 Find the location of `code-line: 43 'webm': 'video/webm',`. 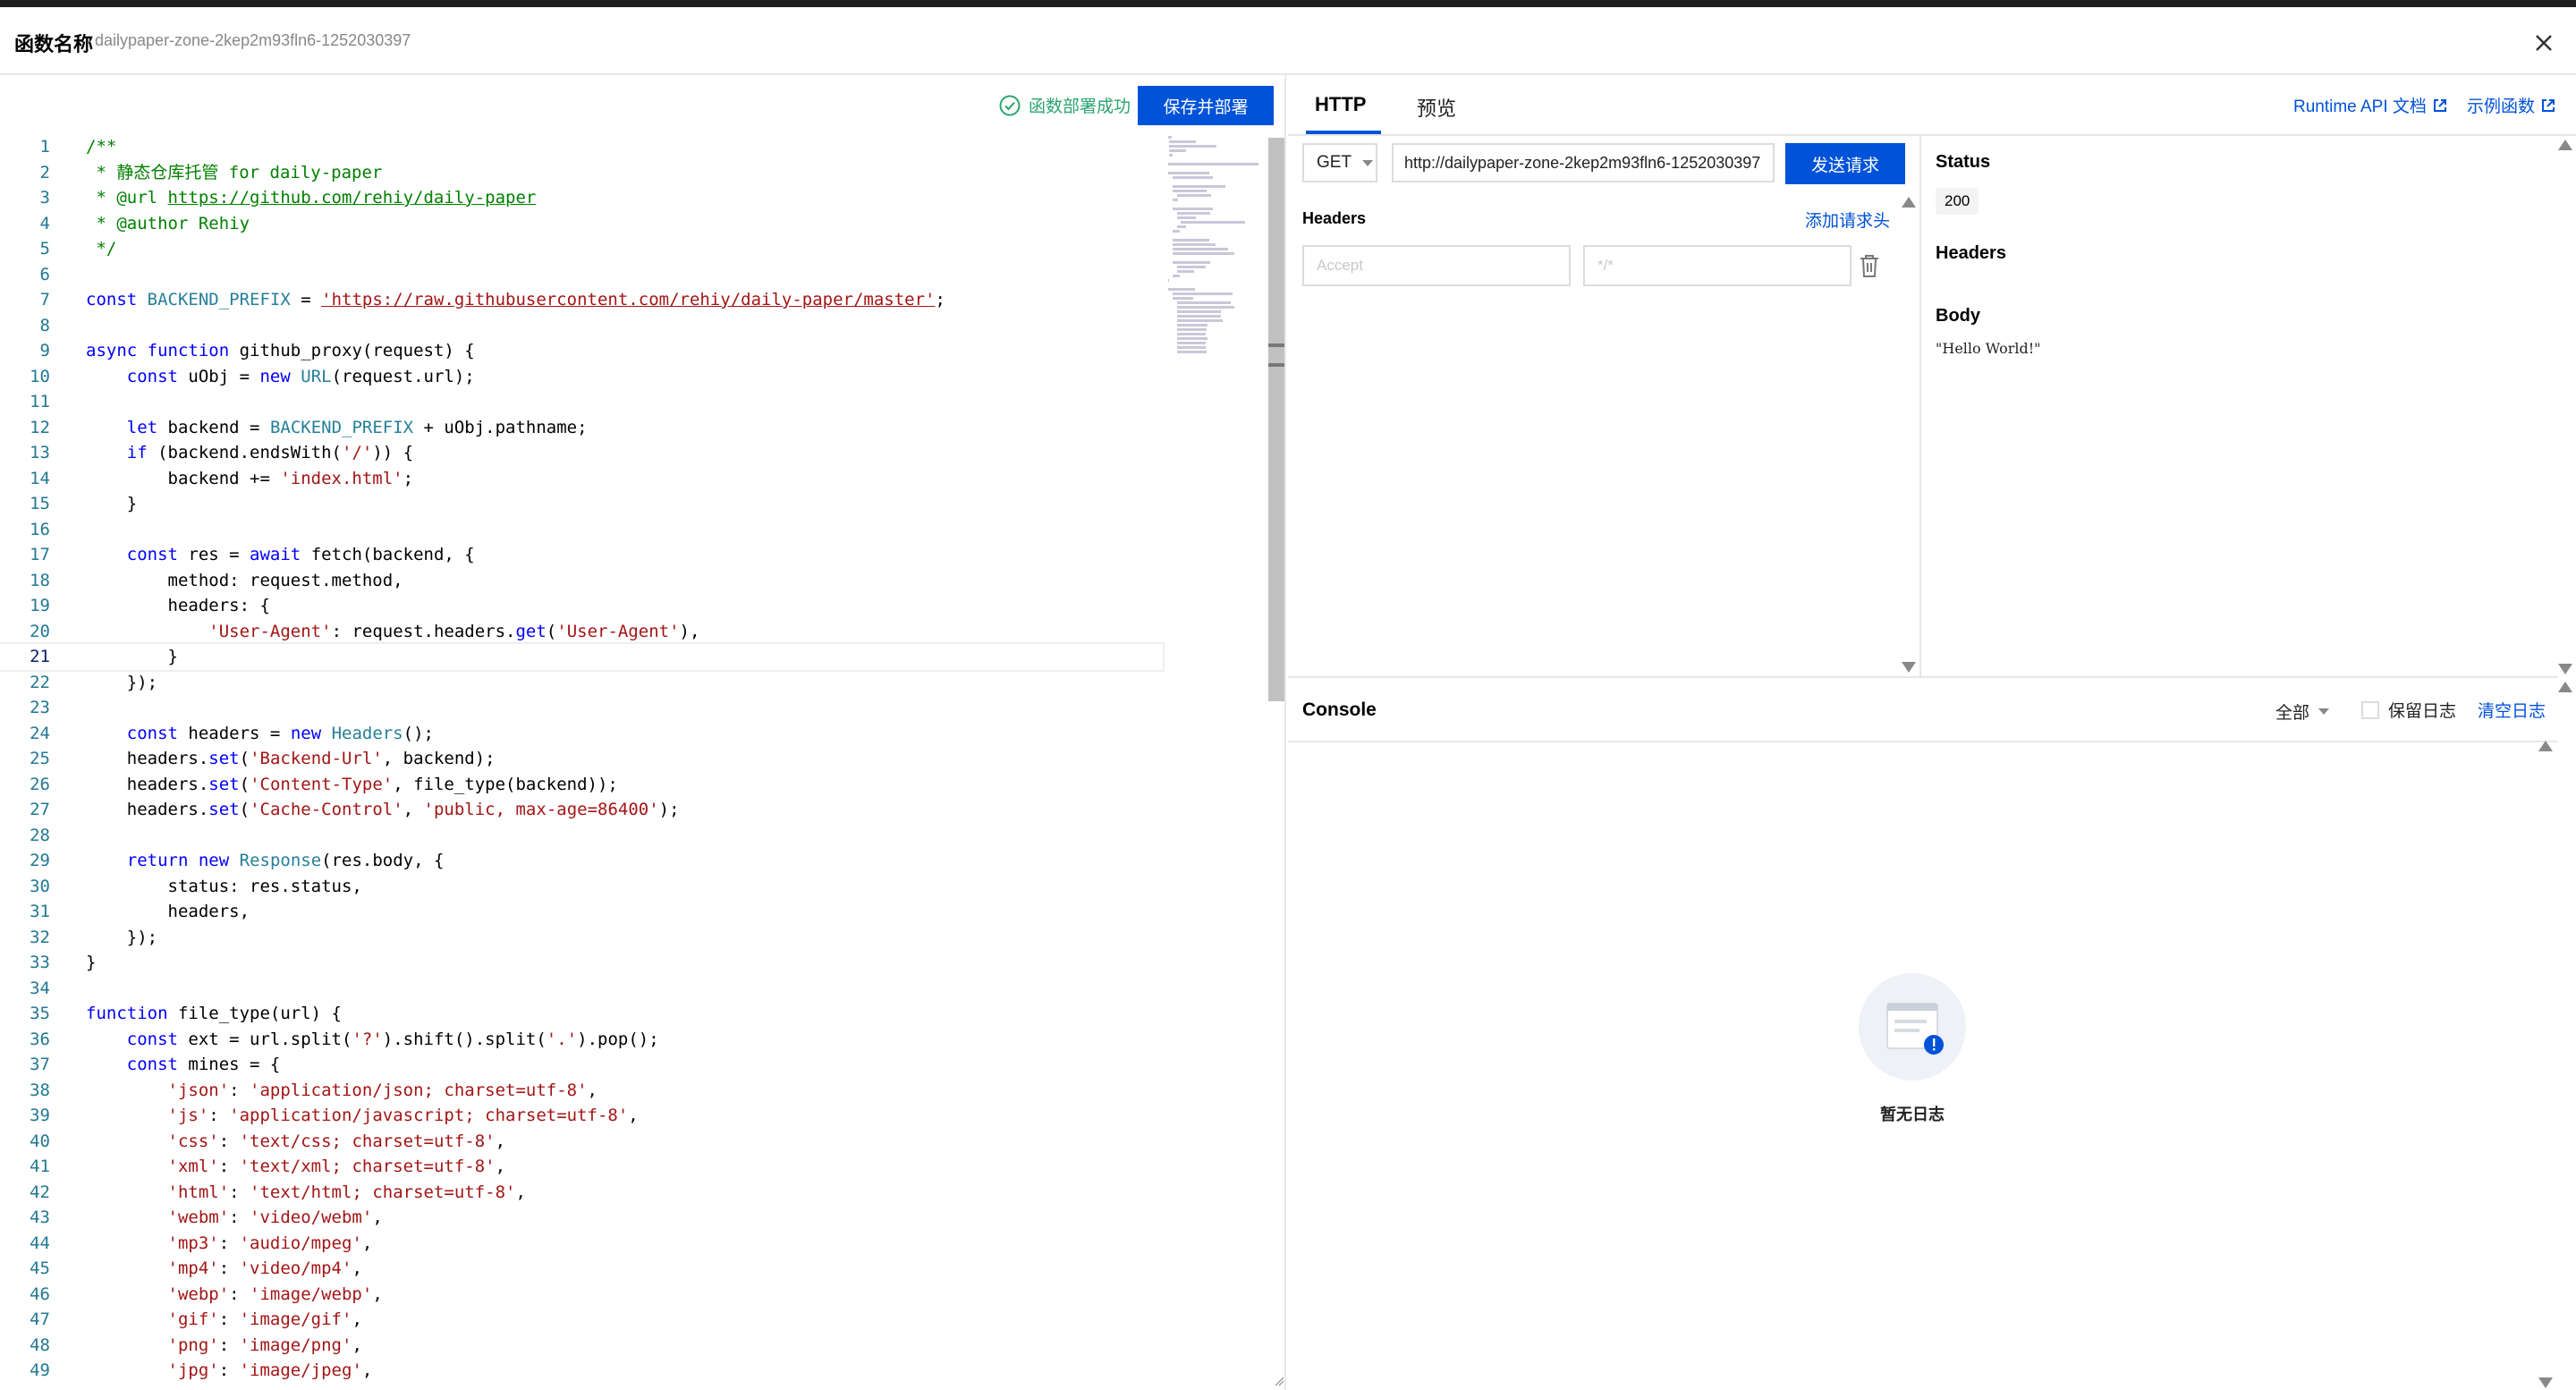

code-line: 43 'webm': 'video/webm', is located at coordinates (581, 1218).